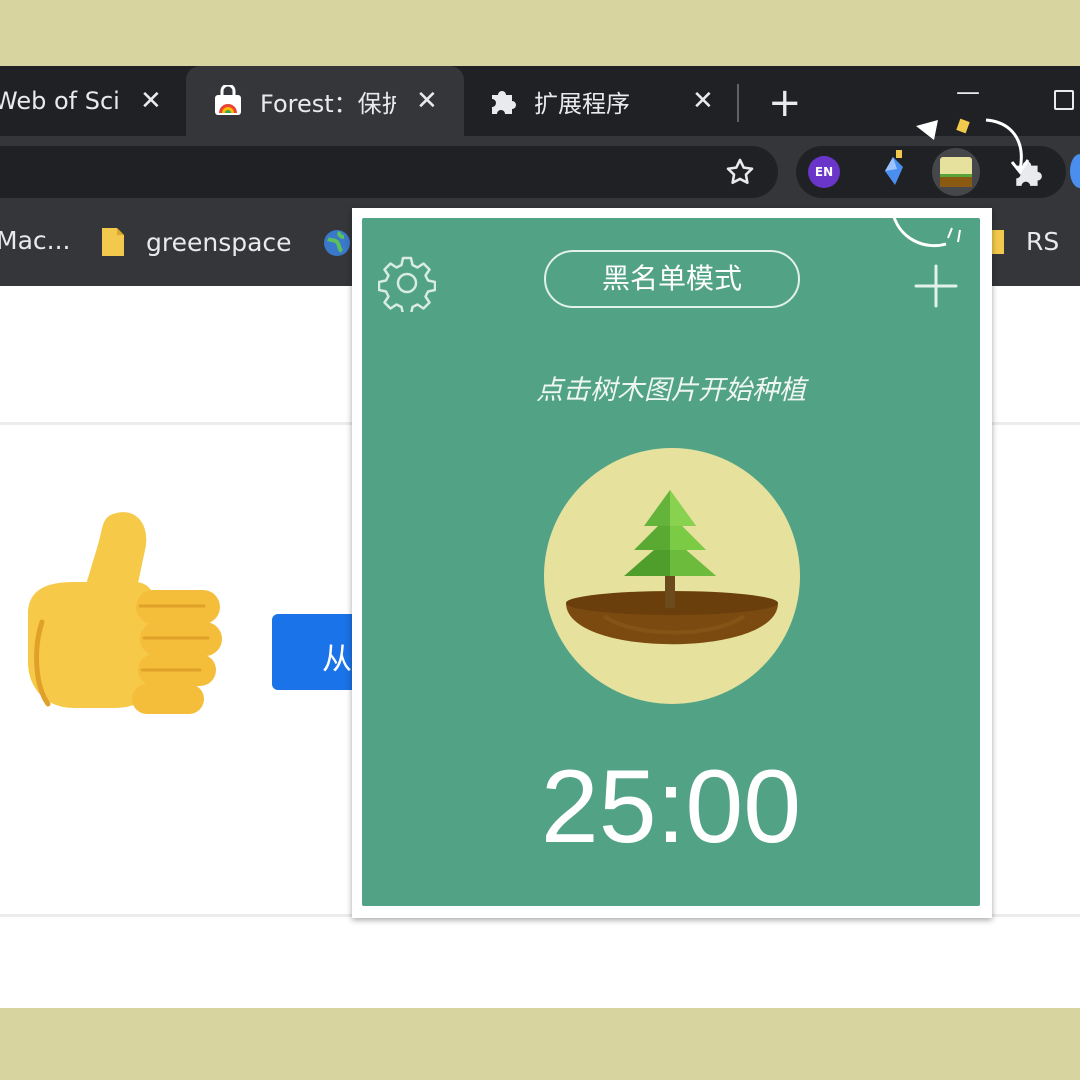 The image size is (1080, 1080). I want to click on address-bar, so click(389, 172).